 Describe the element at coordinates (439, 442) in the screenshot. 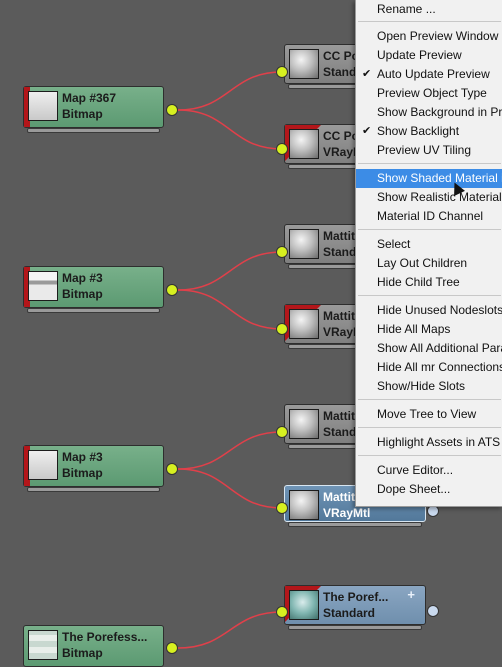

I see `menu-item-label: Highlight Assets in ATS Dialog` at that location.